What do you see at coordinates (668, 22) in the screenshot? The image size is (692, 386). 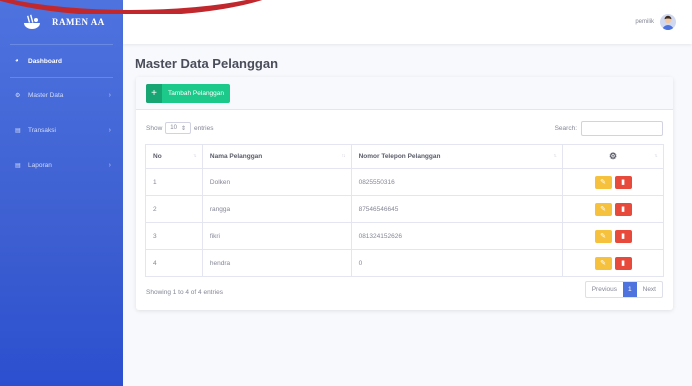 I see `user-avatar-icon` at bounding box center [668, 22].